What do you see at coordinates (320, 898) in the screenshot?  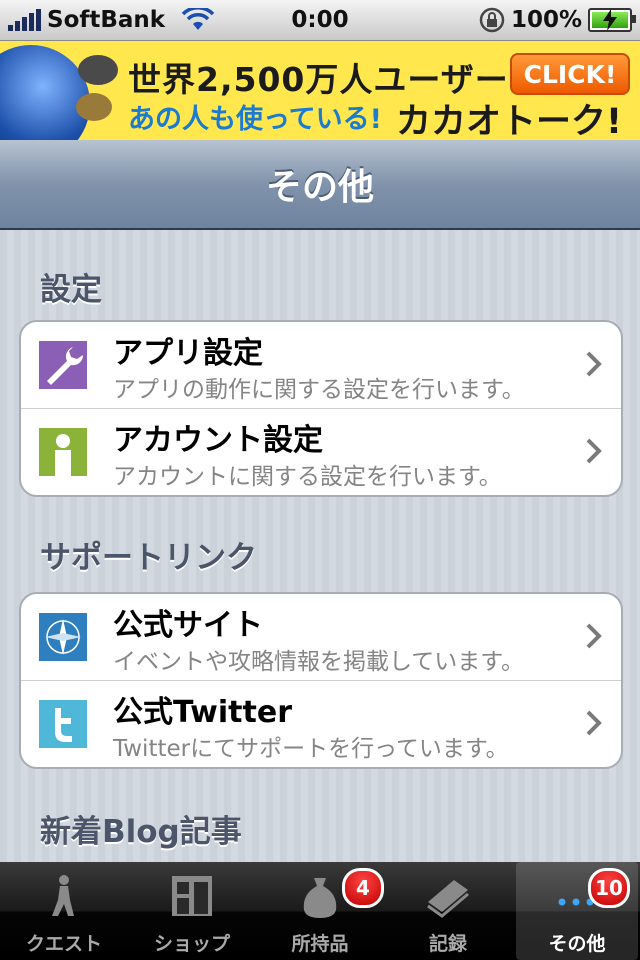 I see `bag-icon` at bounding box center [320, 898].